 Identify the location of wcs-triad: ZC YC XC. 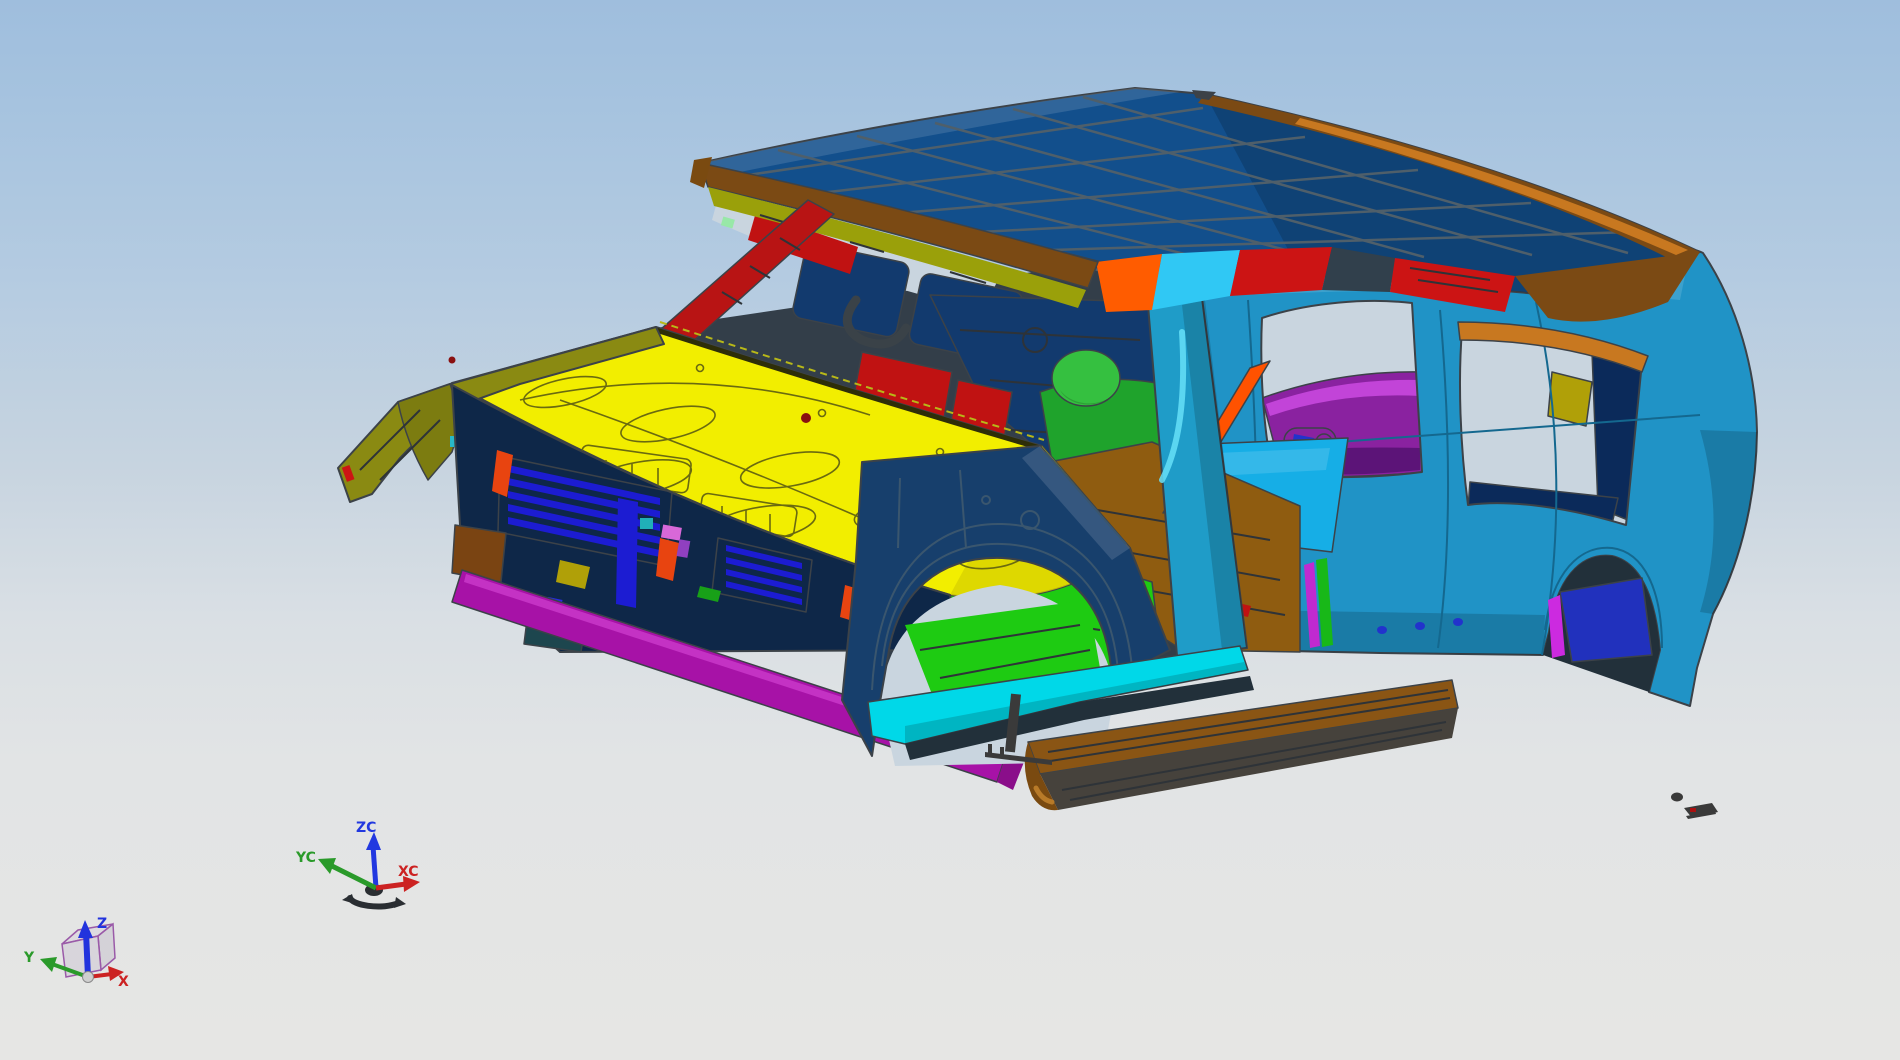
(357, 865).